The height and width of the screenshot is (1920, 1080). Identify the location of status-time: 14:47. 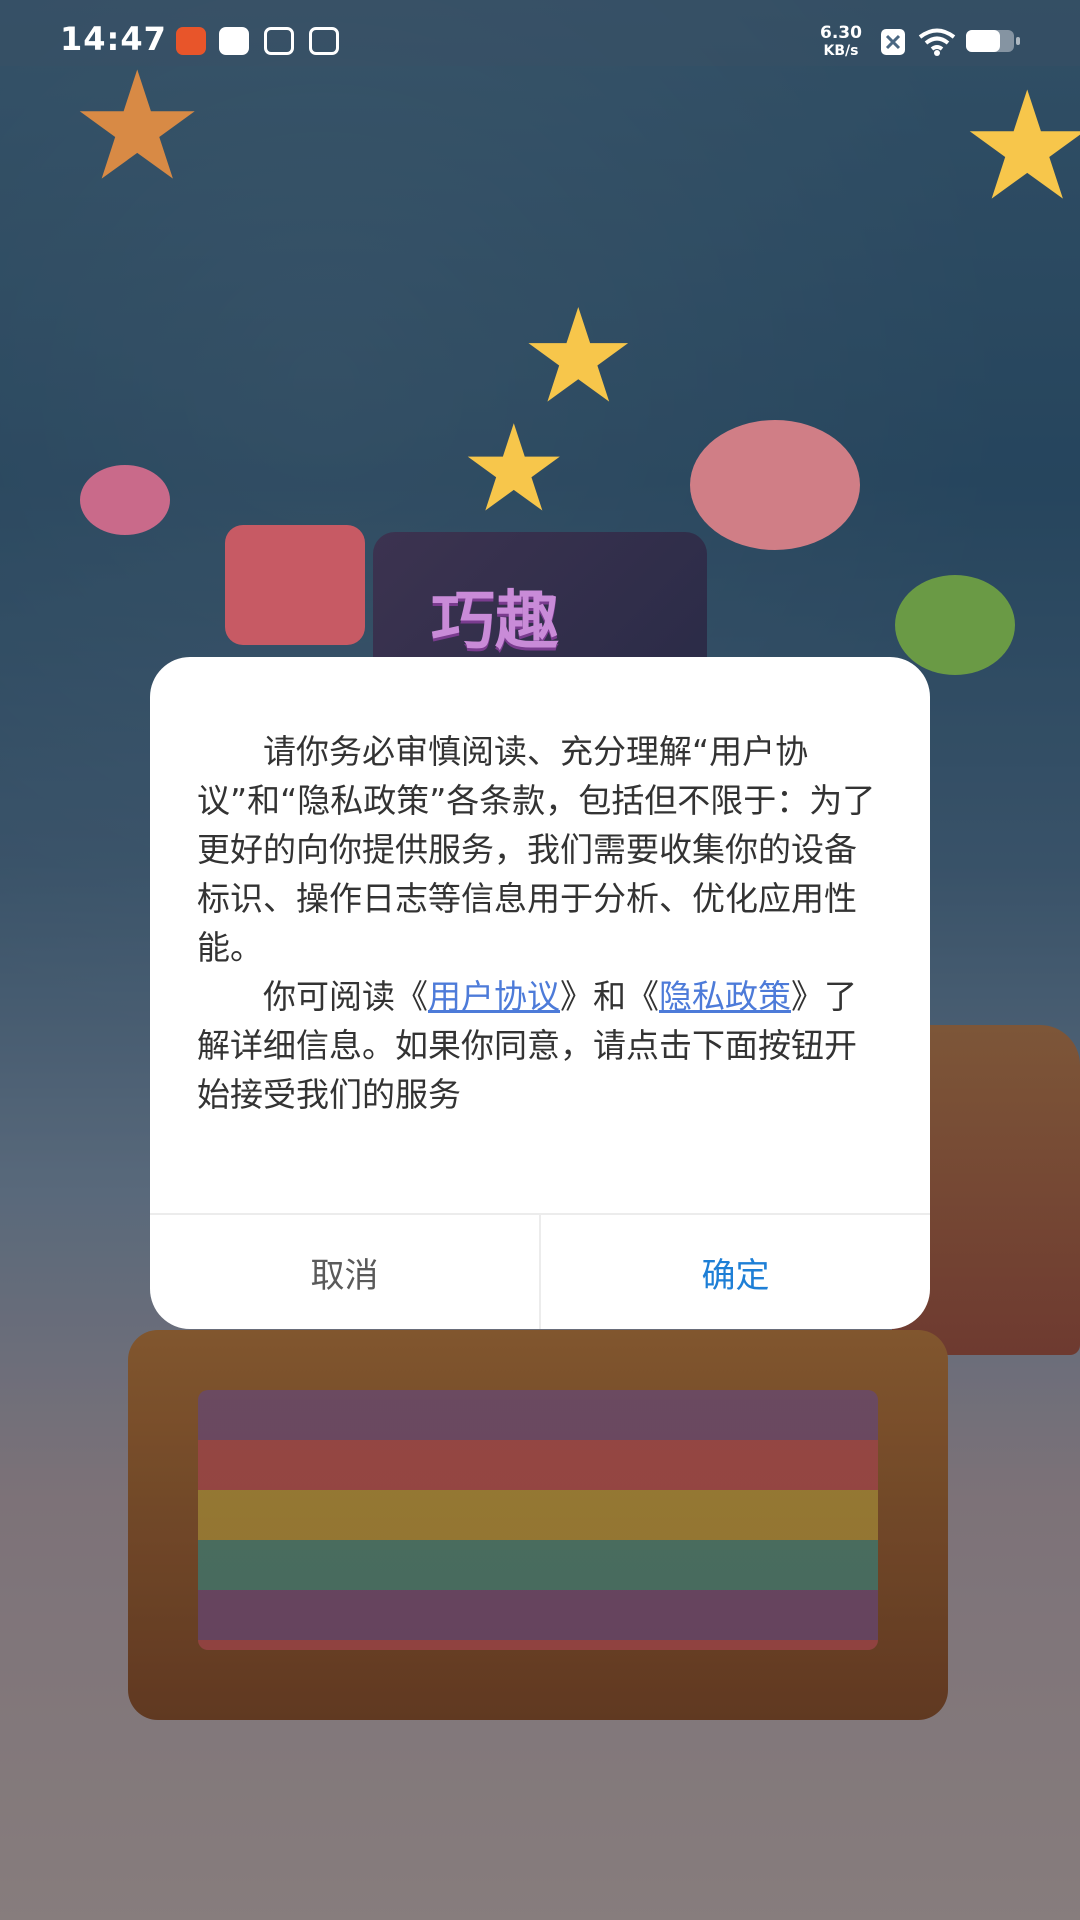
(113, 39).